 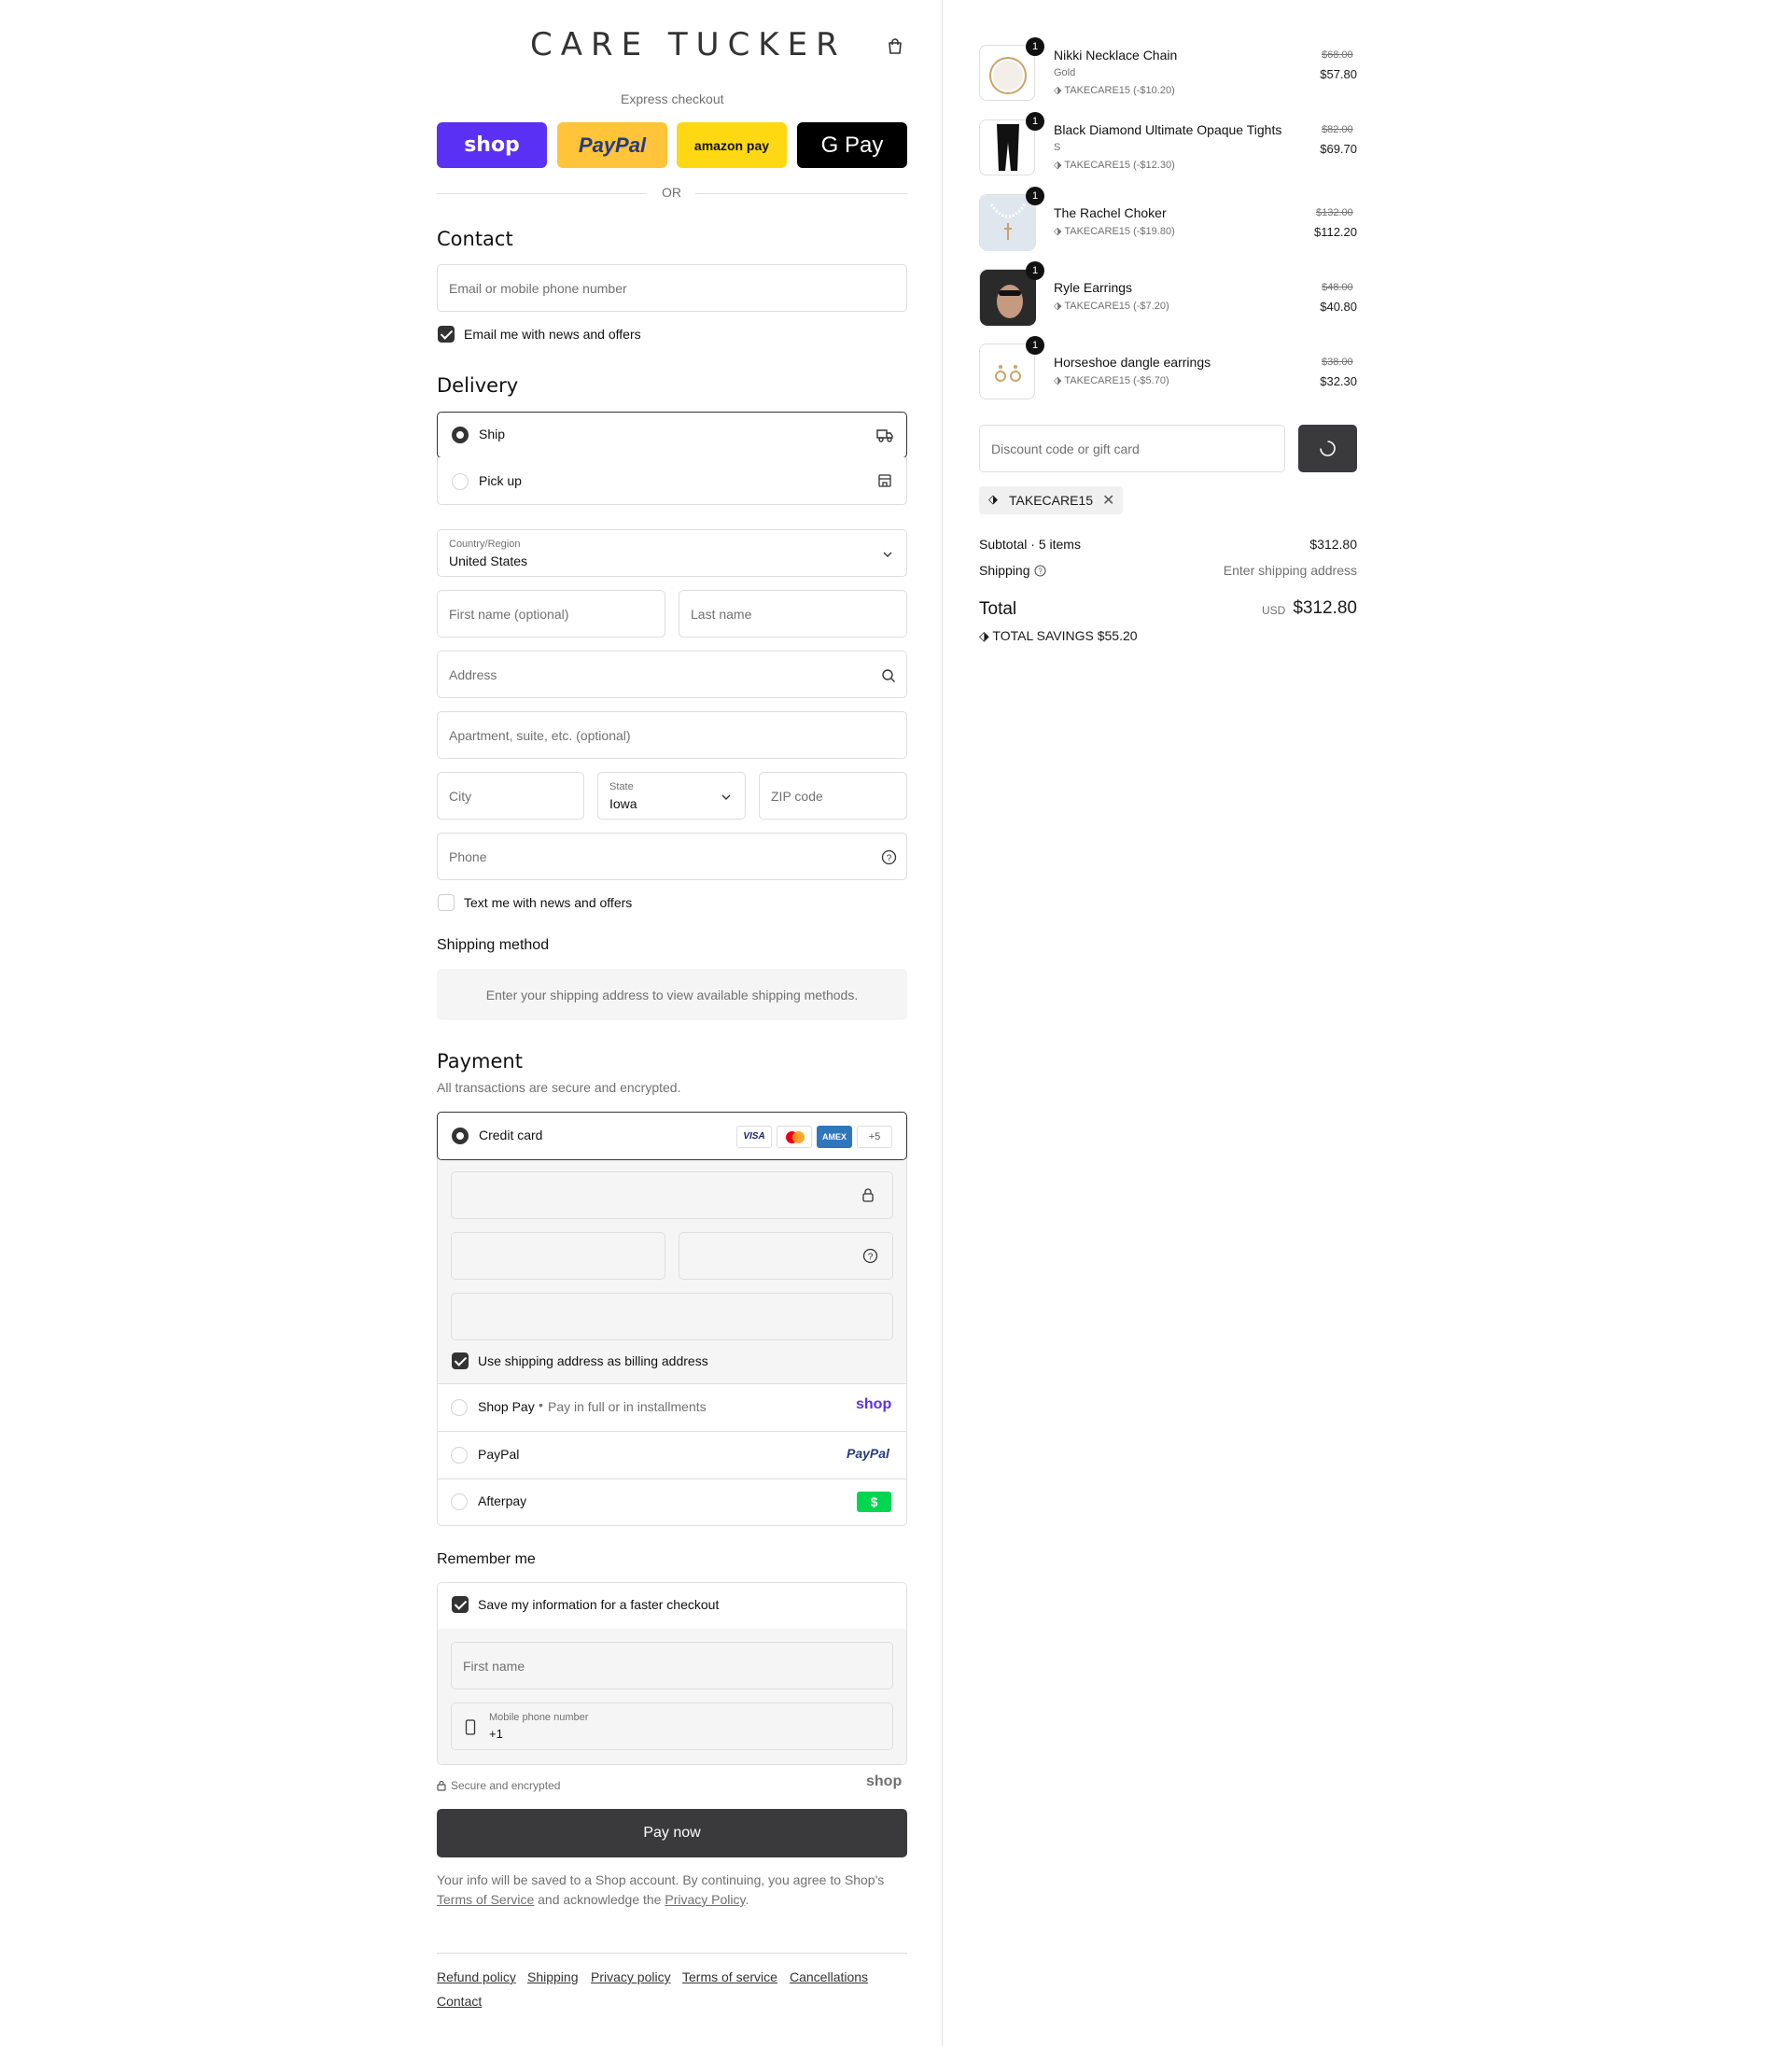 I want to click on phone-field: Phone ?, so click(x=672, y=856).